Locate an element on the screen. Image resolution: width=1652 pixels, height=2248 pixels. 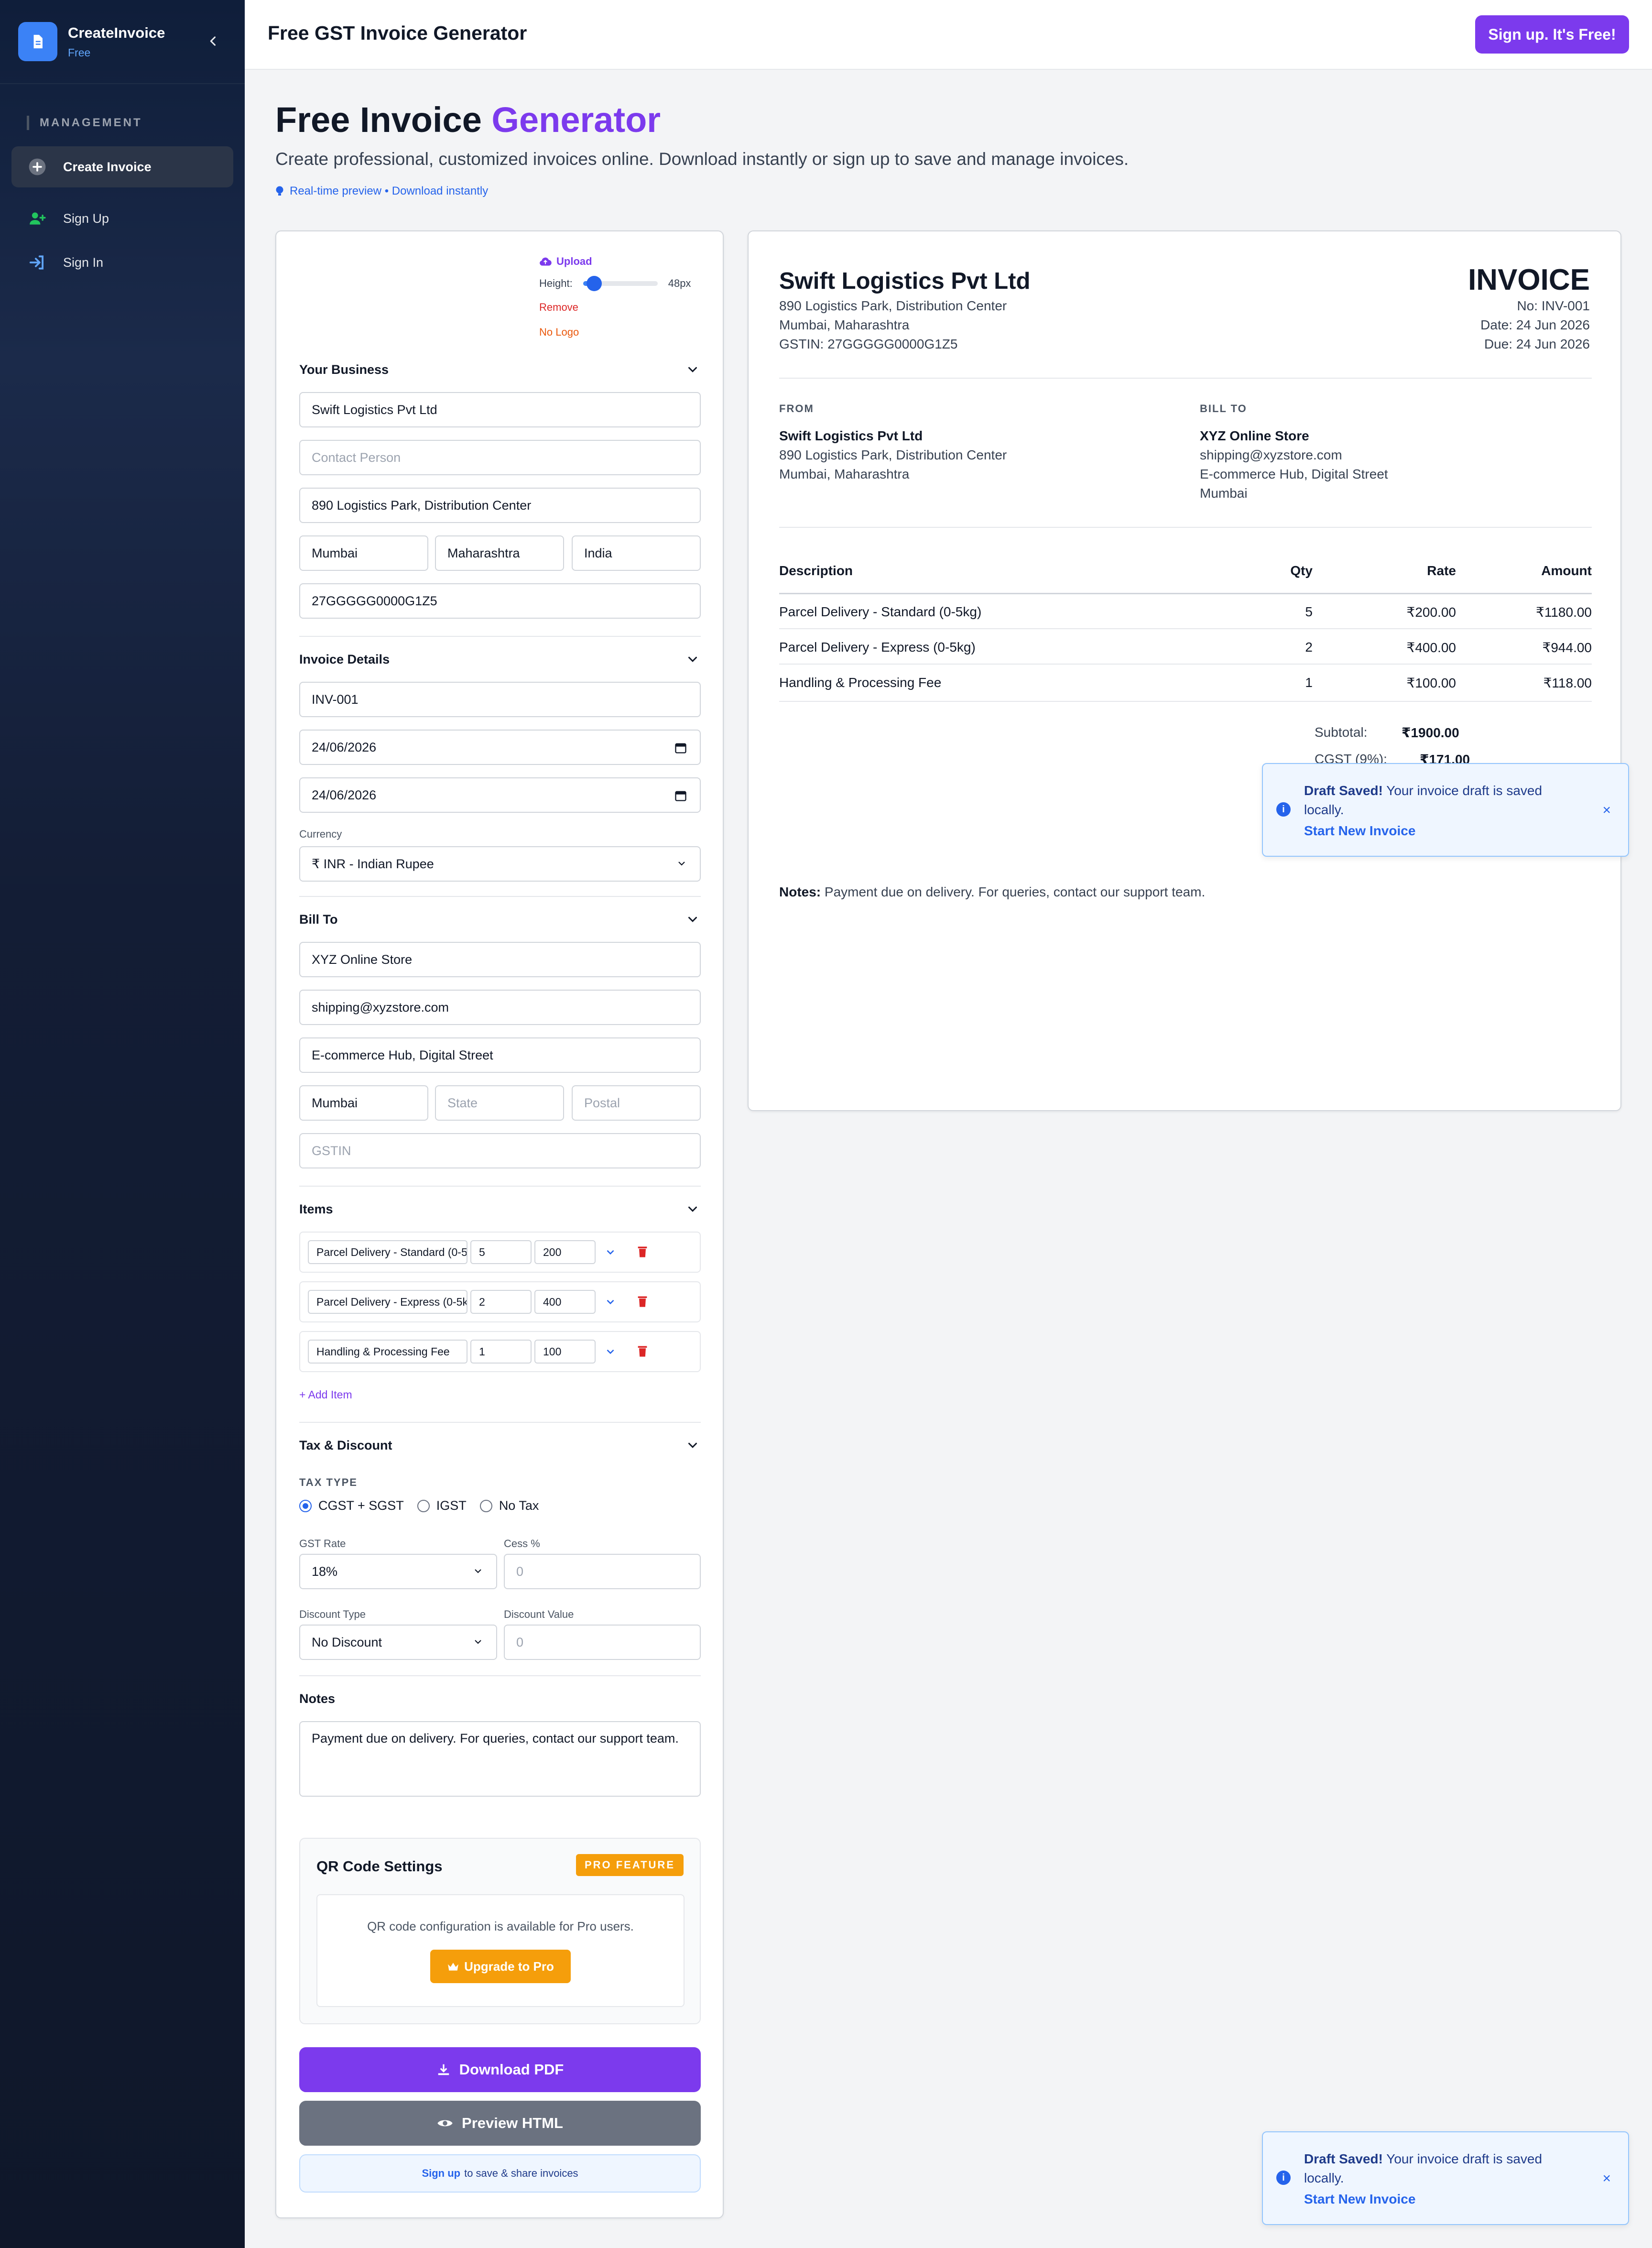
client-postal-input: Postal is located at coordinates (636, 1103).